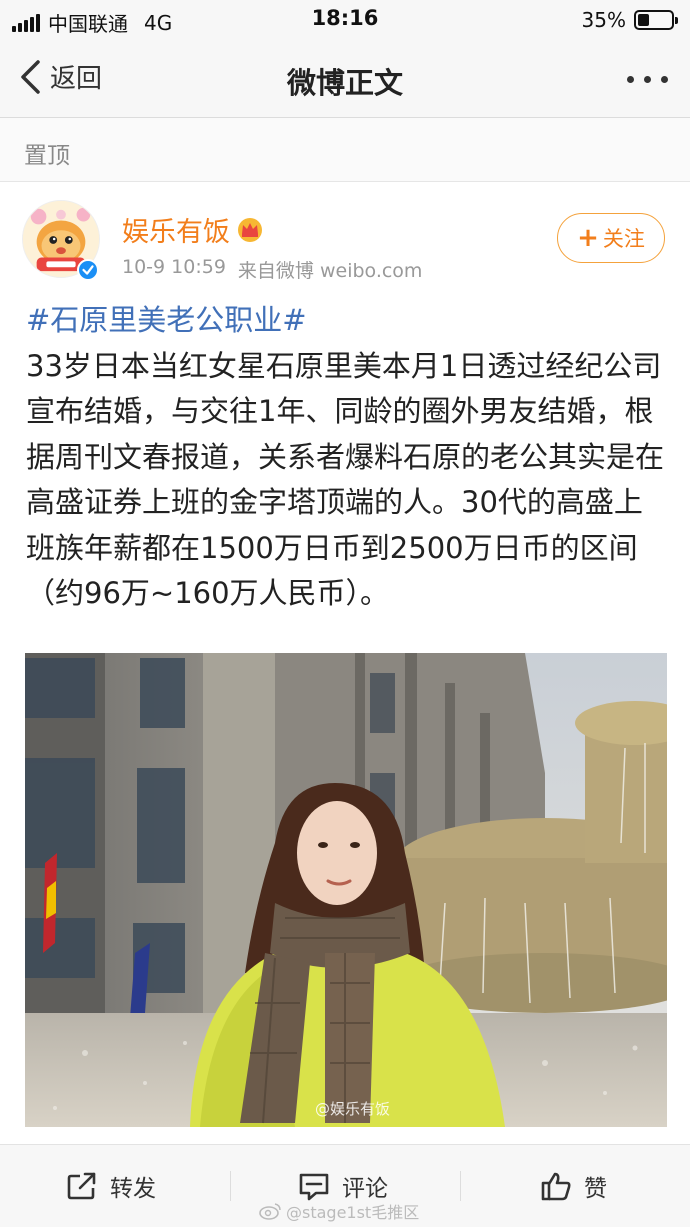 Image resolution: width=690 pixels, height=1227 pixels. Describe the element at coordinates (344, 83) in the screenshot. I see `page-title: 微博正文` at that location.